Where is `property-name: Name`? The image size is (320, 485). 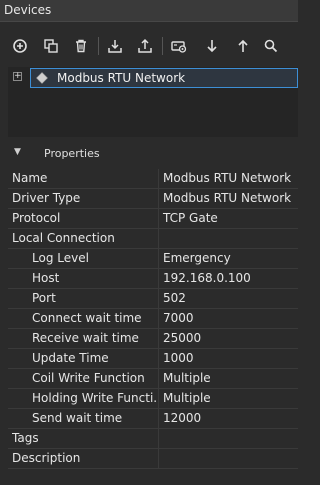
property-name: Name is located at coordinates (30, 178).